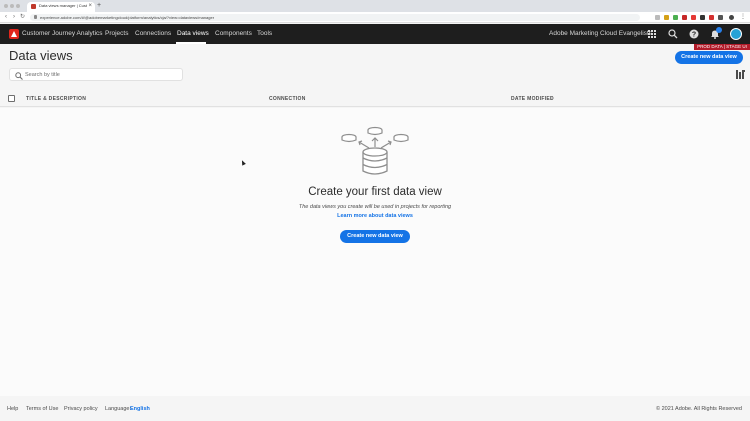 The height and width of the screenshot is (421, 750). What do you see at coordinates (191, 43) in the screenshot?
I see `active-nav-indicator` at bounding box center [191, 43].